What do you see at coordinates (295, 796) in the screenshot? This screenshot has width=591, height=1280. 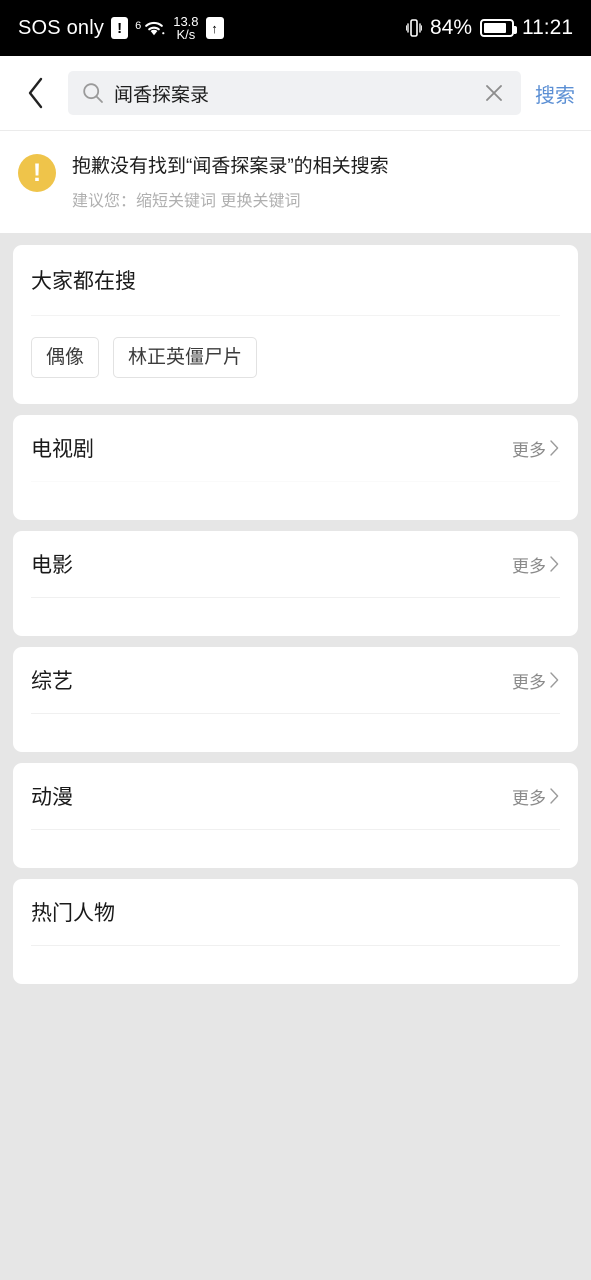 I see `category-card-header: 动漫 更多` at bounding box center [295, 796].